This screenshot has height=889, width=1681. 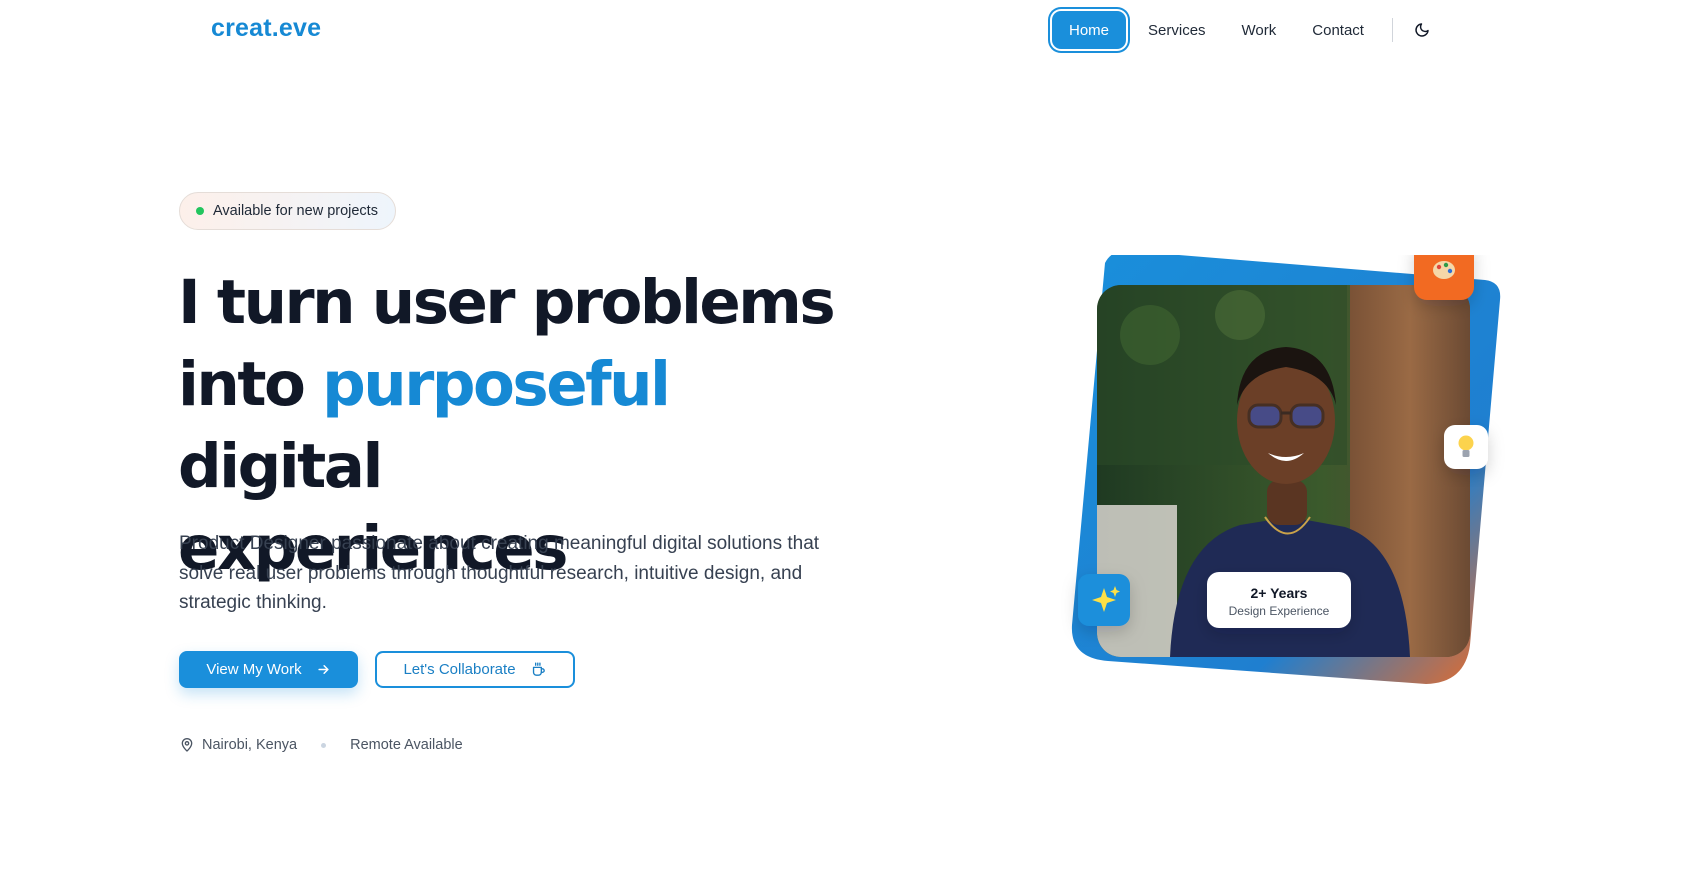 What do you see at coordinates (1279, 611) in the screenshot?
I see `stat-label: Design Experience` at bounding box center [1279, 611].